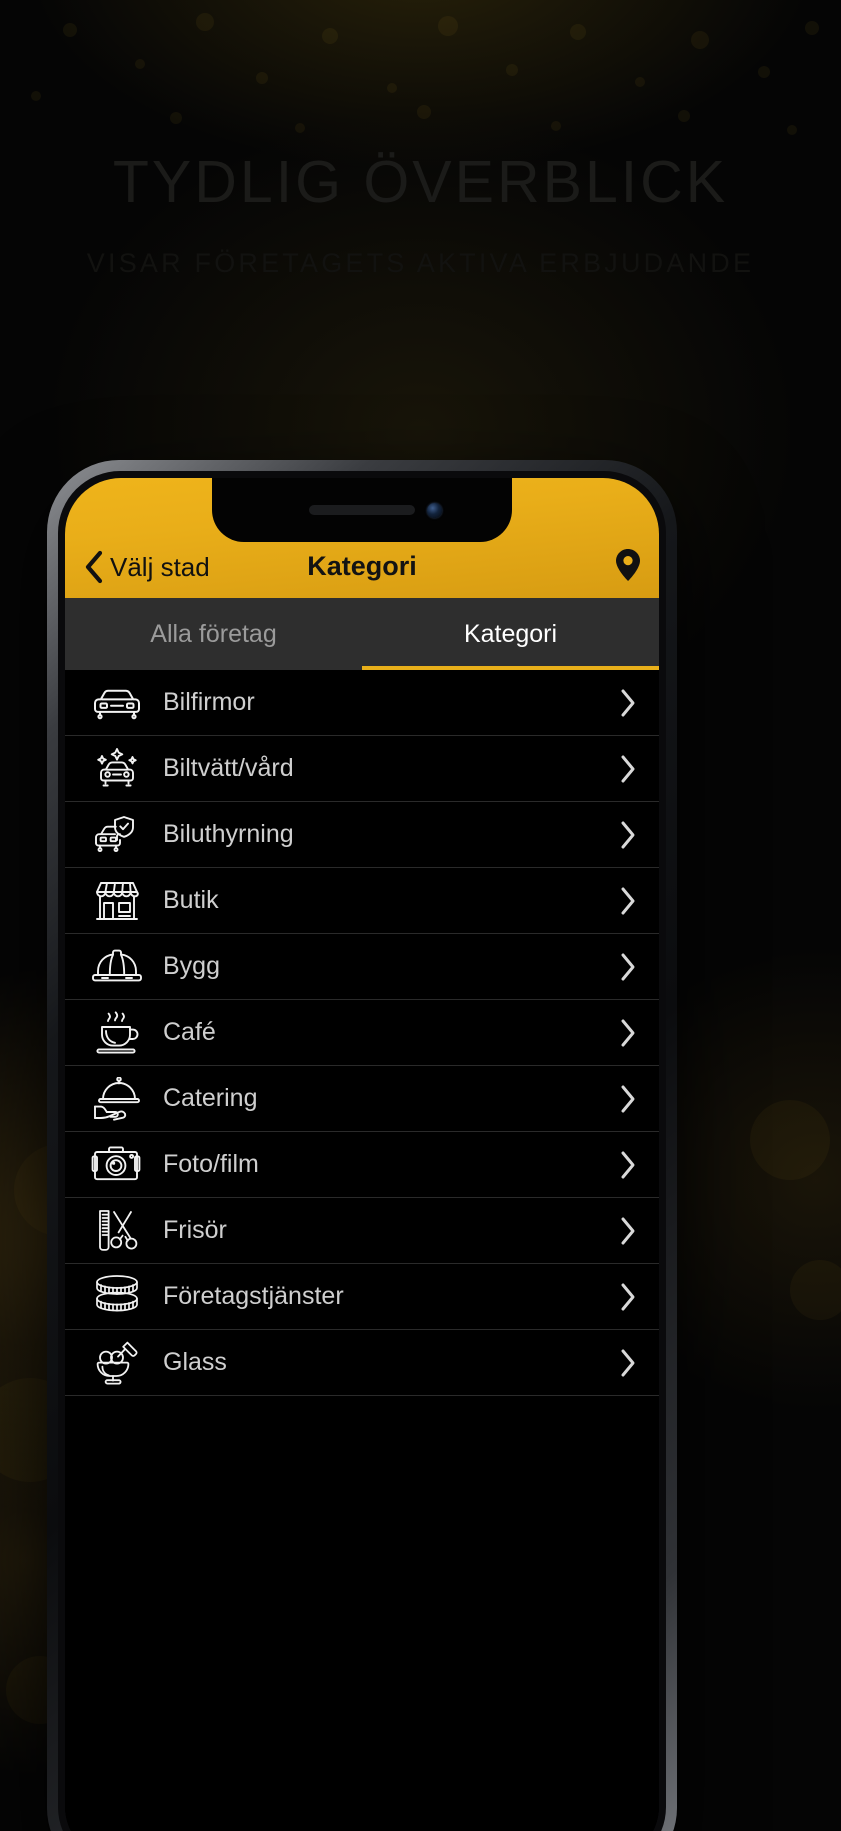 The height and width of the screenshot is (1831, 841). I want to click on list-item-label: Glass, so click(195, 1362).